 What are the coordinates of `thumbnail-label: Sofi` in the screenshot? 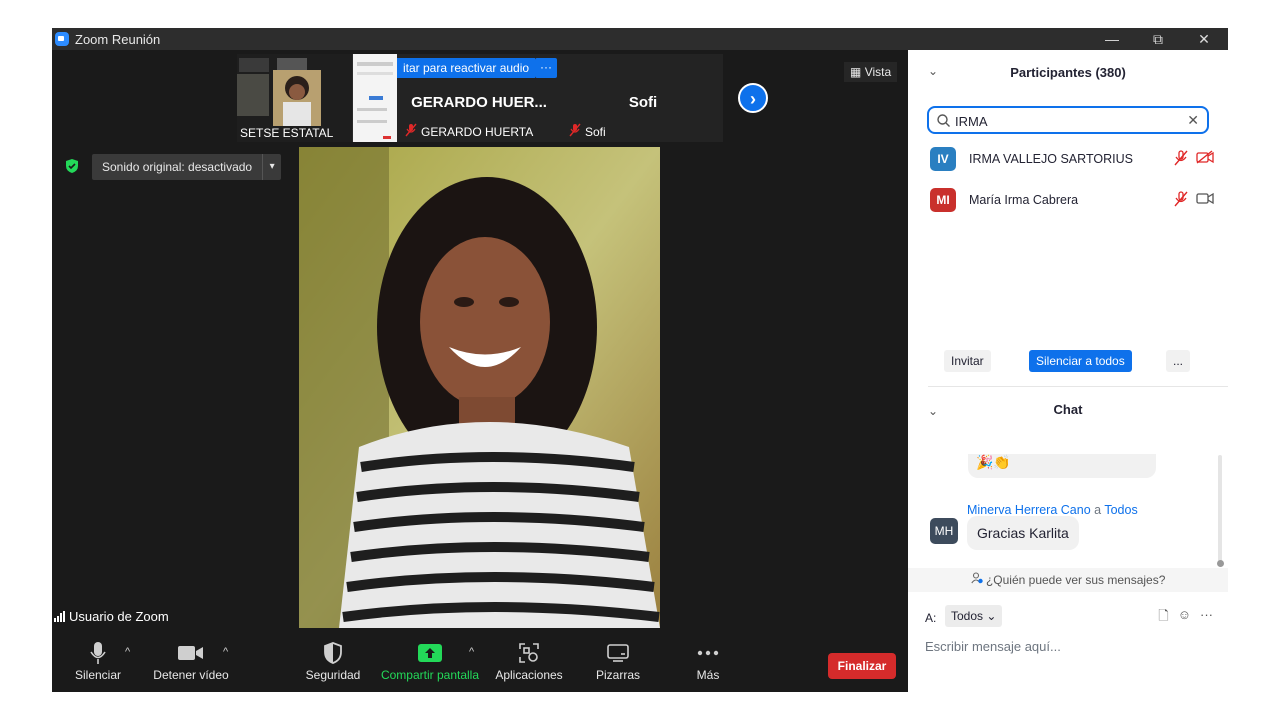 It's located at (587, 131).